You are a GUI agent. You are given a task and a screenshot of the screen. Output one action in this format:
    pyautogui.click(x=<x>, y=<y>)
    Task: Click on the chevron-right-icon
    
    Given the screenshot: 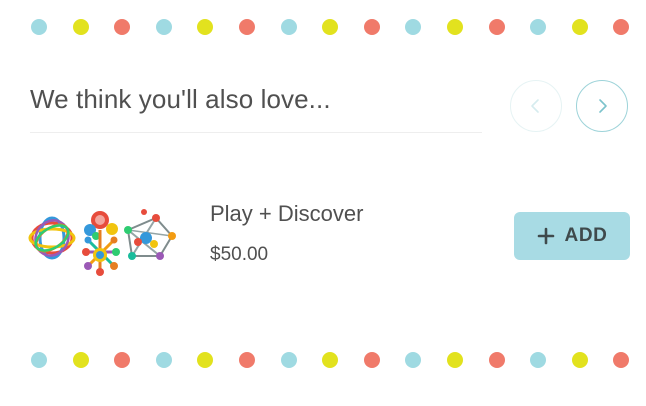 What is the action you would take?
    pyautogui.click(x=603, y=106)
    